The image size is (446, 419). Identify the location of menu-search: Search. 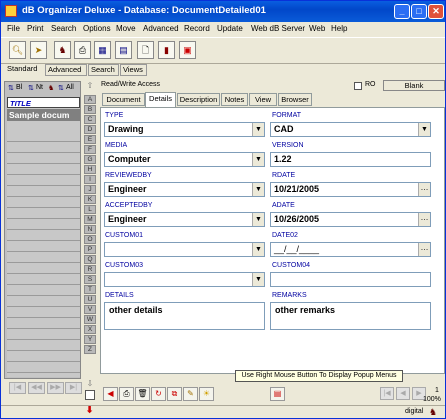
(63, 28).